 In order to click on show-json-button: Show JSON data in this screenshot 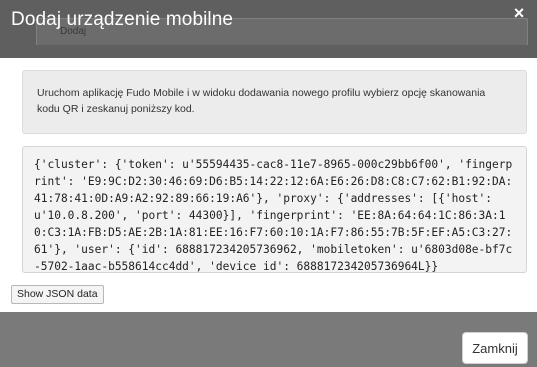, I will do `click(57, 294)`.